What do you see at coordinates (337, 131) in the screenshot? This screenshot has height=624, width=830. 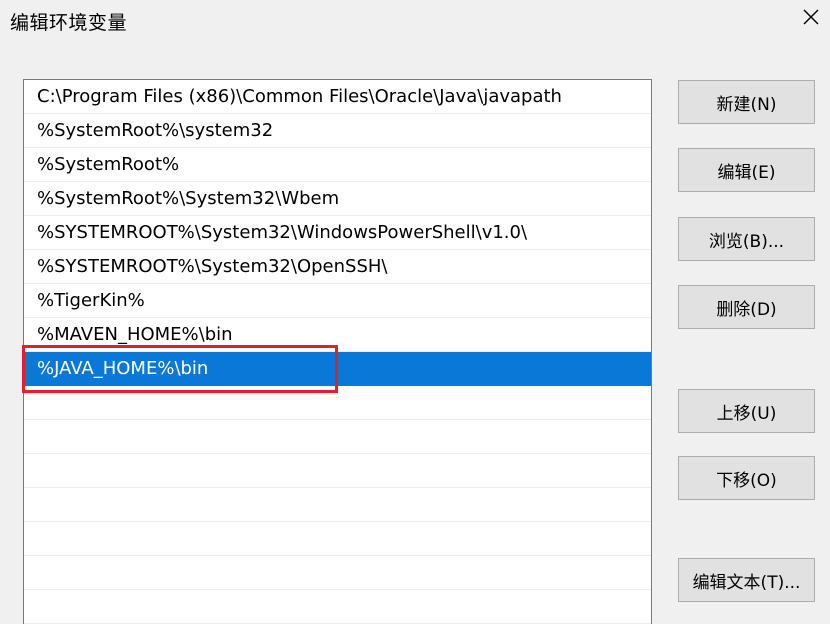 I see `path-item: %SystemRoot%\system32` at bounding box center [337, 131].